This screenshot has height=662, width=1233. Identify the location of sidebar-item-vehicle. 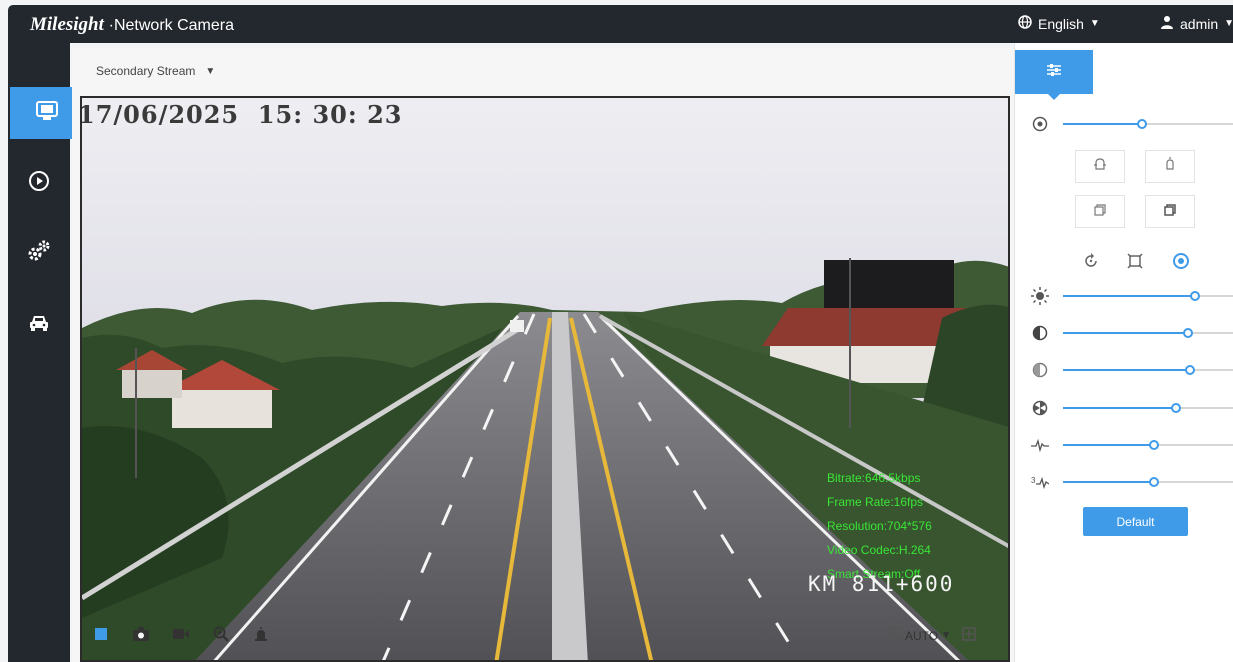
(39, 325).